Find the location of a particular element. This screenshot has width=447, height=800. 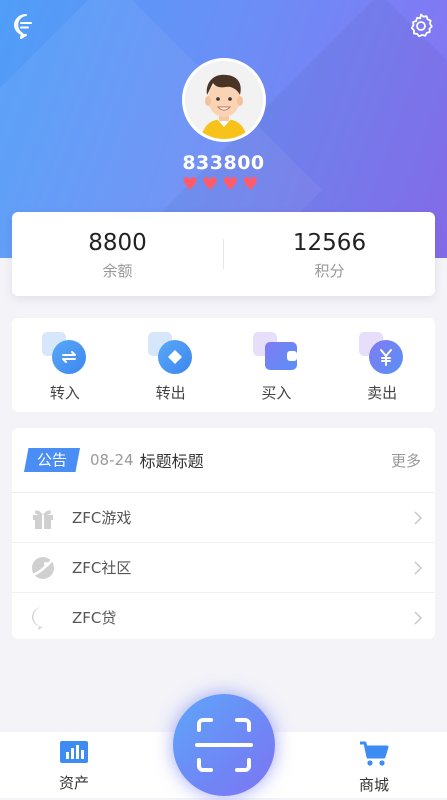

scan-icon is located at coordinates (224, 745).